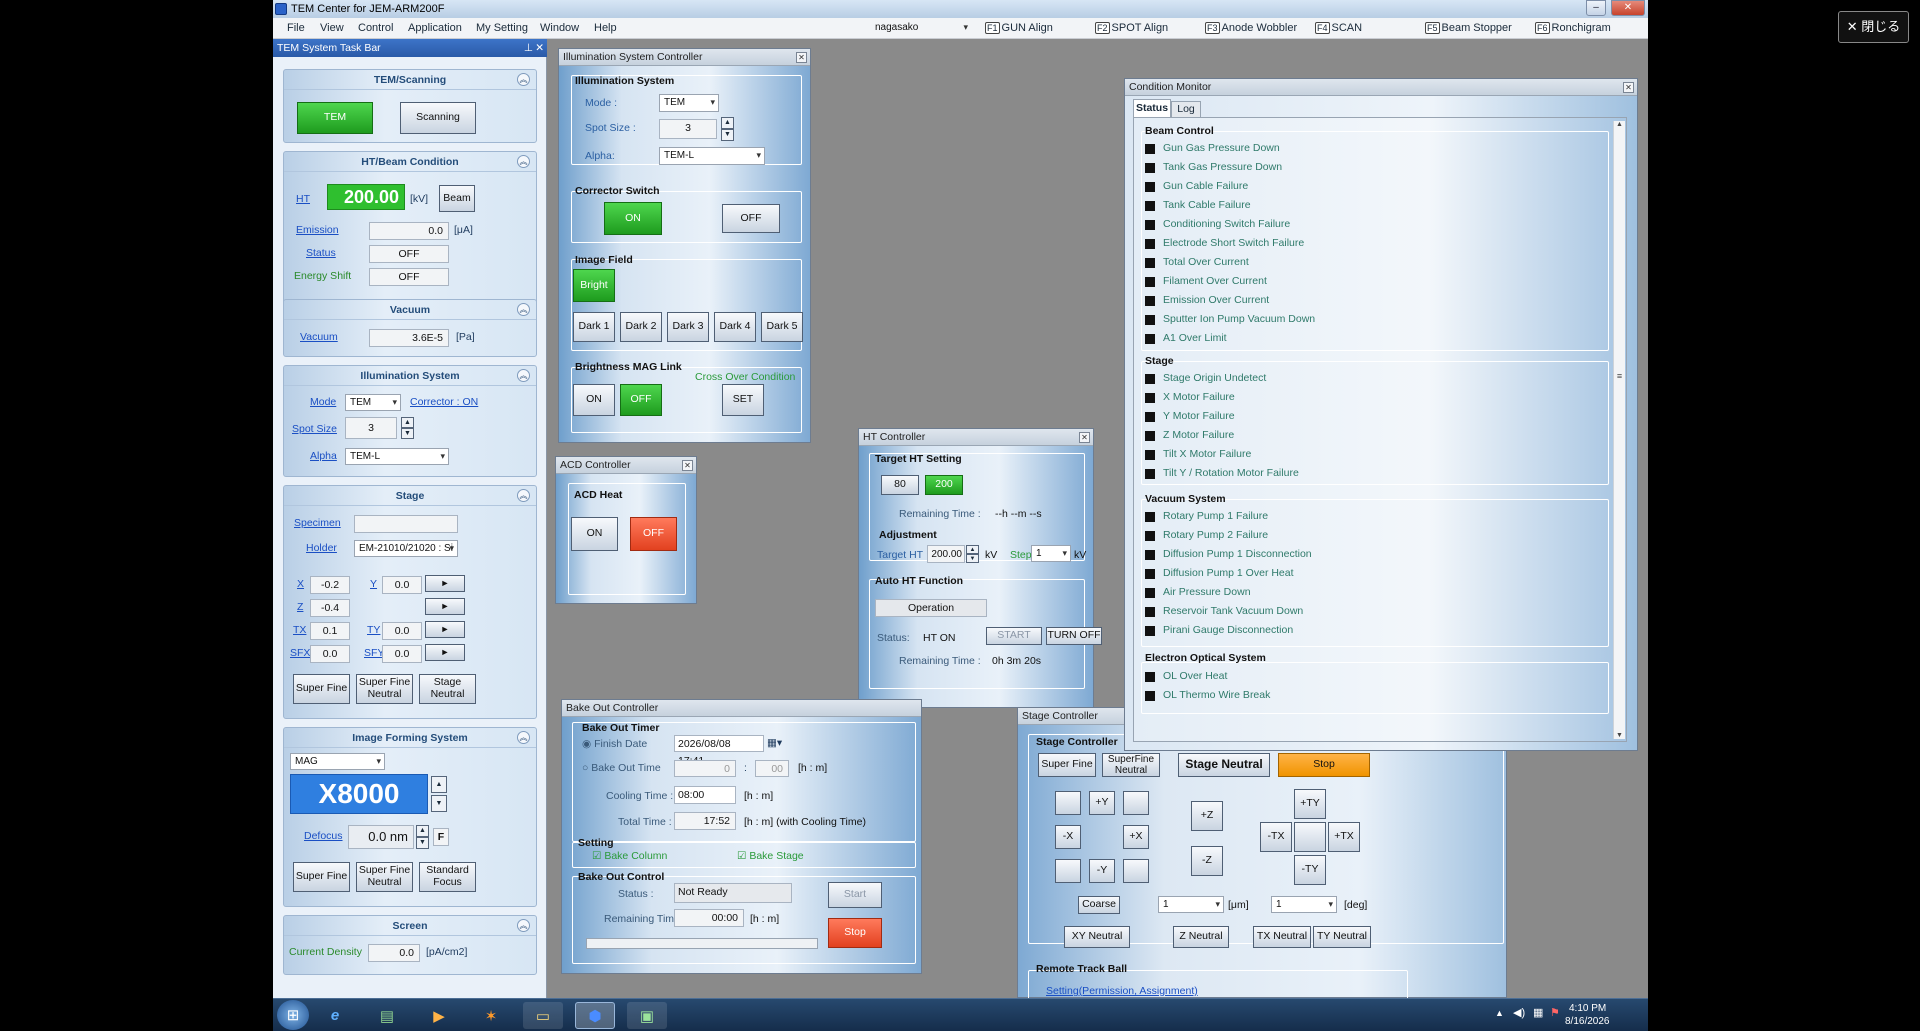  Describe the element at coordinates (1068, 837) in the screenshot. I see `minus-x-button: -X` at that location.